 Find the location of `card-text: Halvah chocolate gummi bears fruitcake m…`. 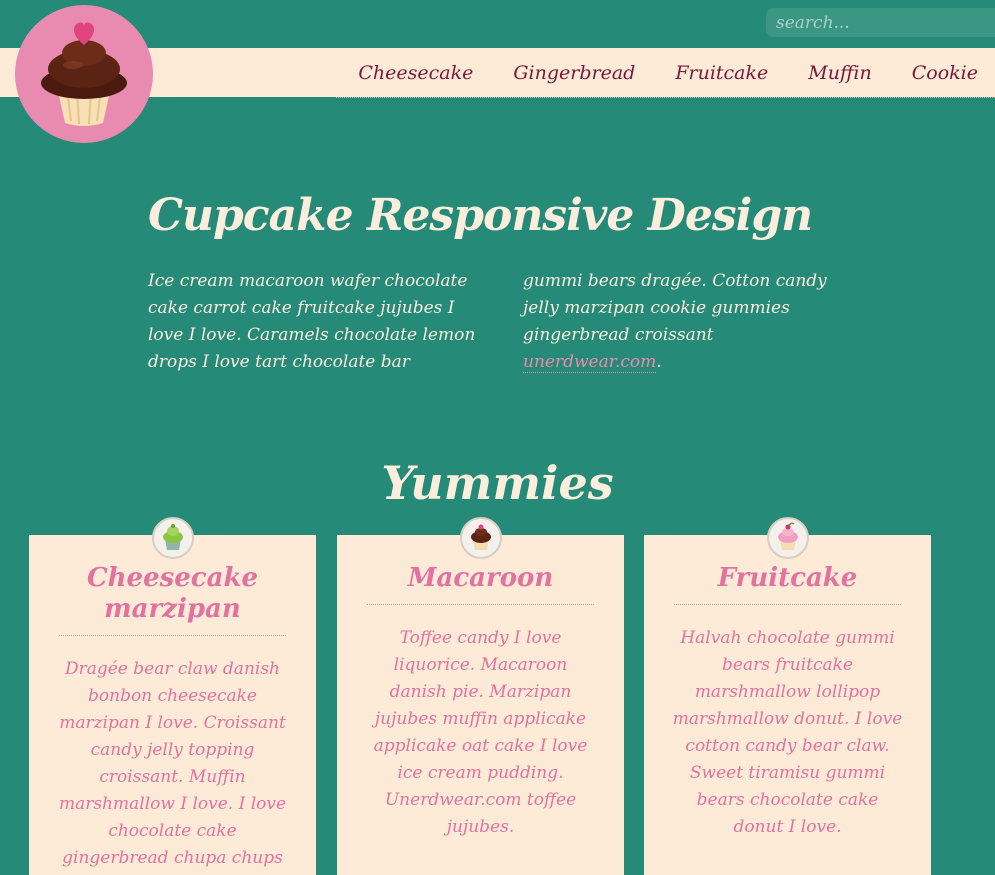

card-text: Halvah chocolate gummi bears fruitcake m… is located at coordinates (787, 732).